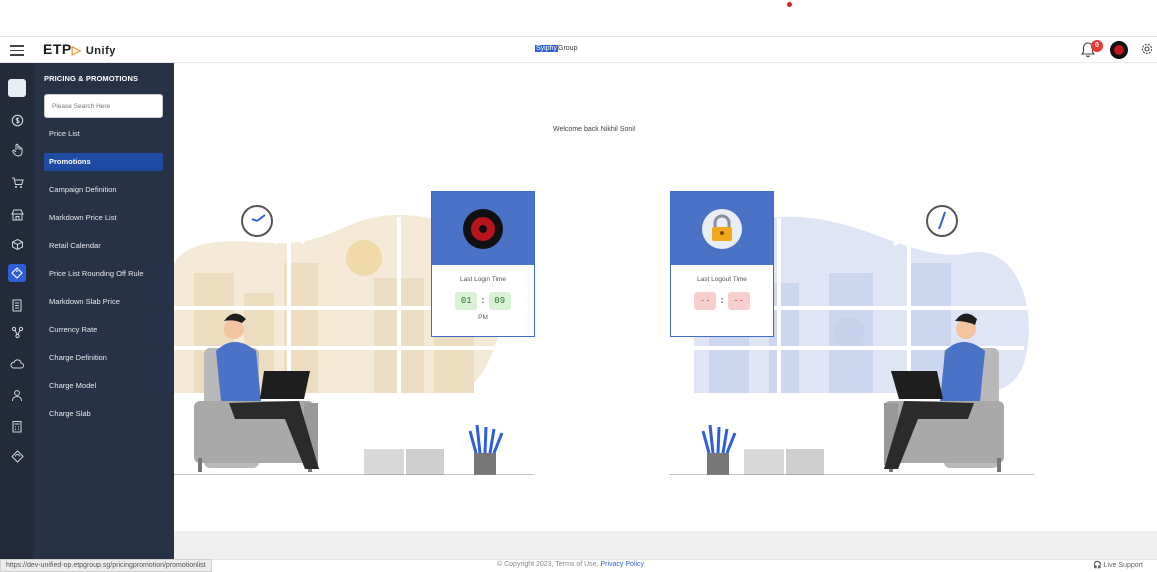 Image resolution: width=1157 pixels, height=572 pixels. I want to click on sidebar-item-markdown-slab-price: Markdown Slab Price, so click(103, 302).